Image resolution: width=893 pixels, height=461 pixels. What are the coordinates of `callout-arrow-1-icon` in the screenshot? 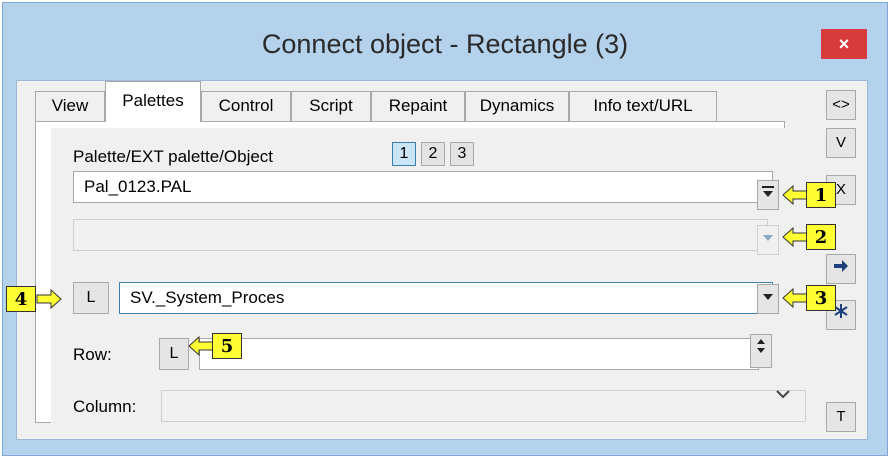 It's located at (795, 195).